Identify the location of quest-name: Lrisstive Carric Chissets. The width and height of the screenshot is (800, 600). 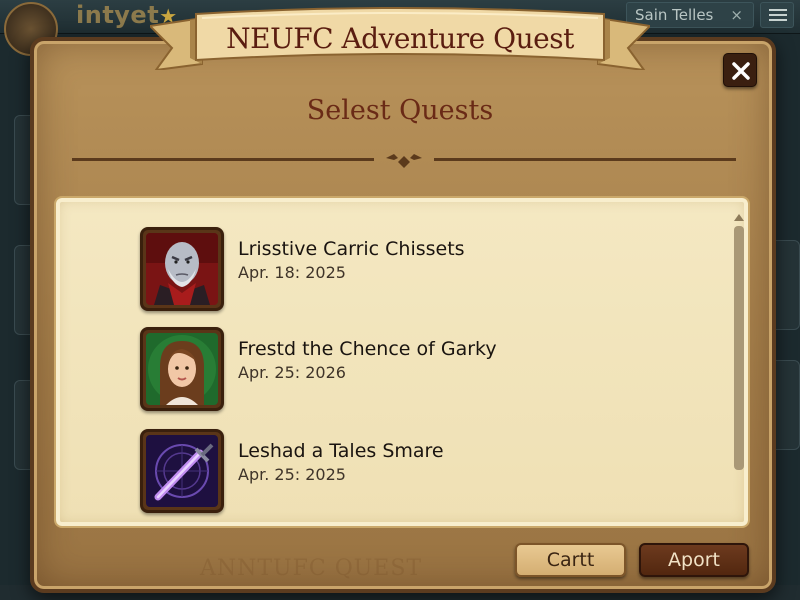
(351, 249).